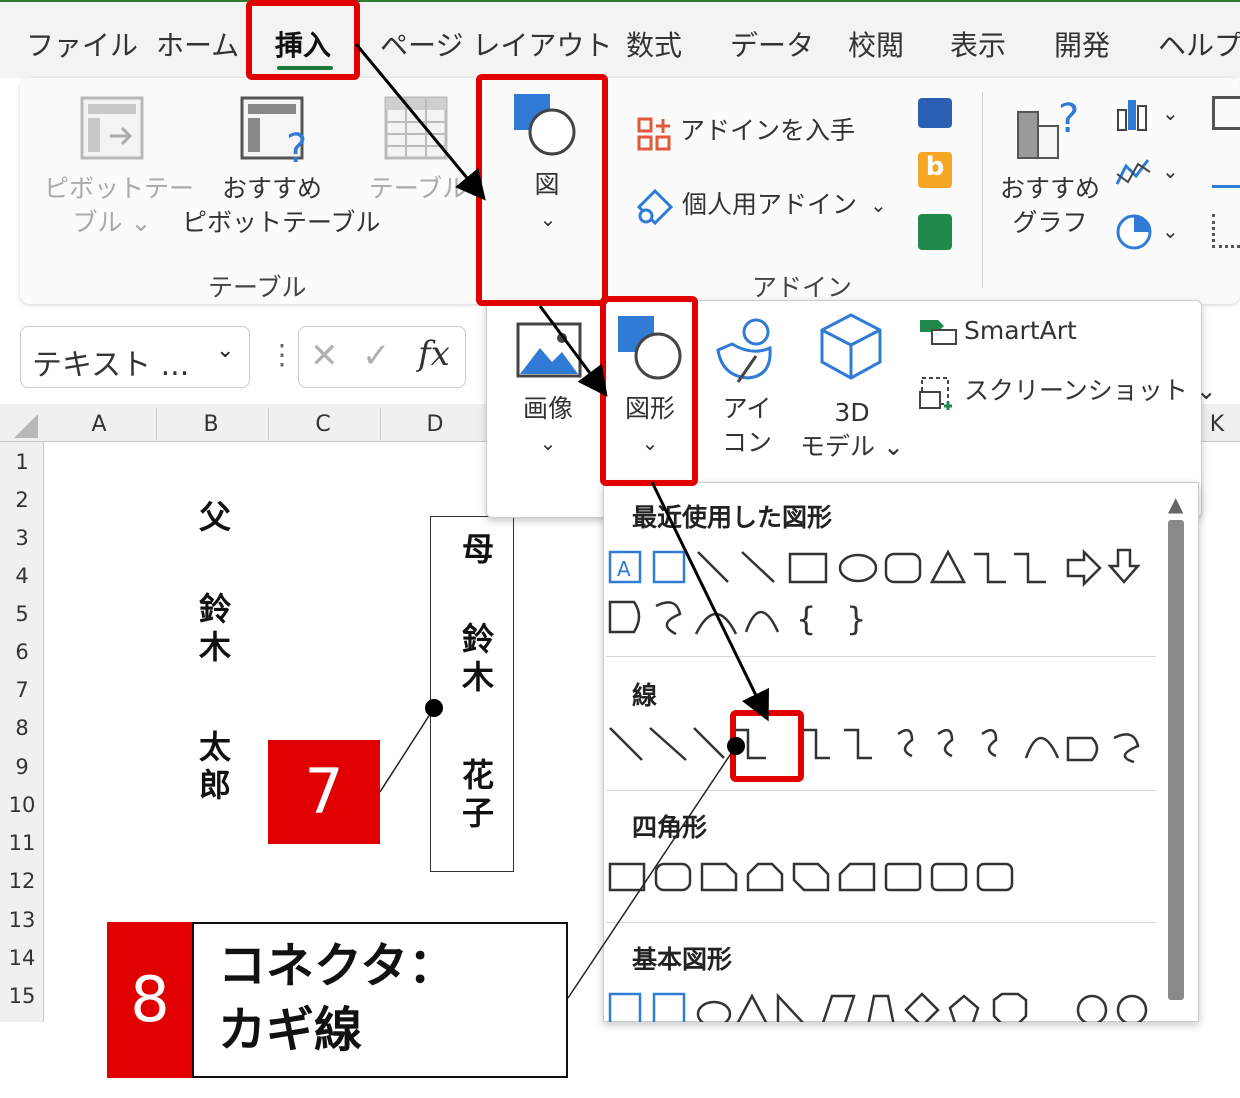 Image resolution: width=1240 pixels, height=1098 pixels. Describe the element at coordinates (290, 1030) in the screenshot. I see `callout-line-2: カギ線` at that location.